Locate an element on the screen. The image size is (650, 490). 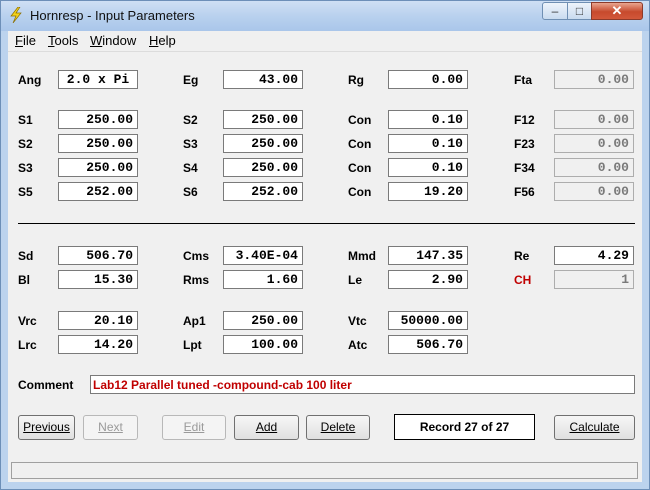
label-con-1: Con is located at coordinates (360, 120).